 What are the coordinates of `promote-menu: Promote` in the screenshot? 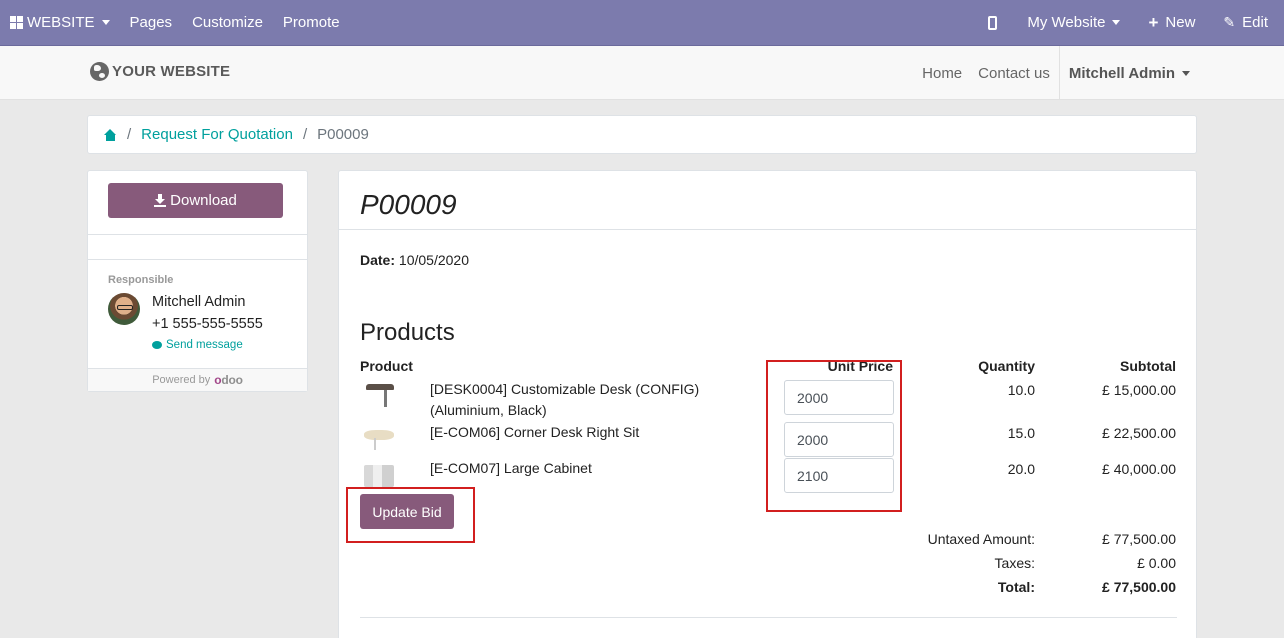 It's located at (311, 23).